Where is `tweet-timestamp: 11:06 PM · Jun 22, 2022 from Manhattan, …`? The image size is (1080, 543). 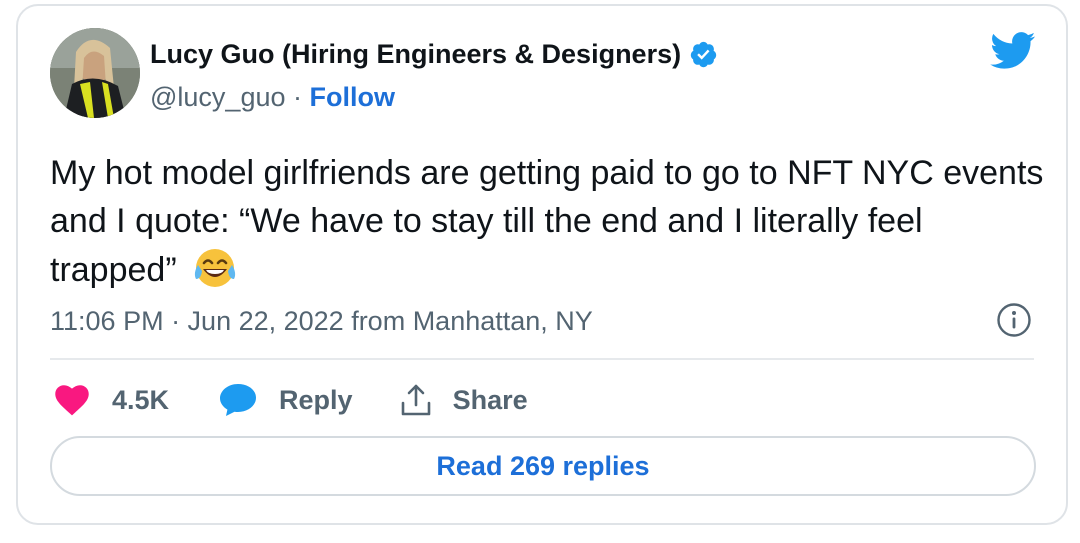 tweet-timestamp: 11:06 PM · Jun 22, 2022 from Manhattan, … is located at coordinates (321, 321).